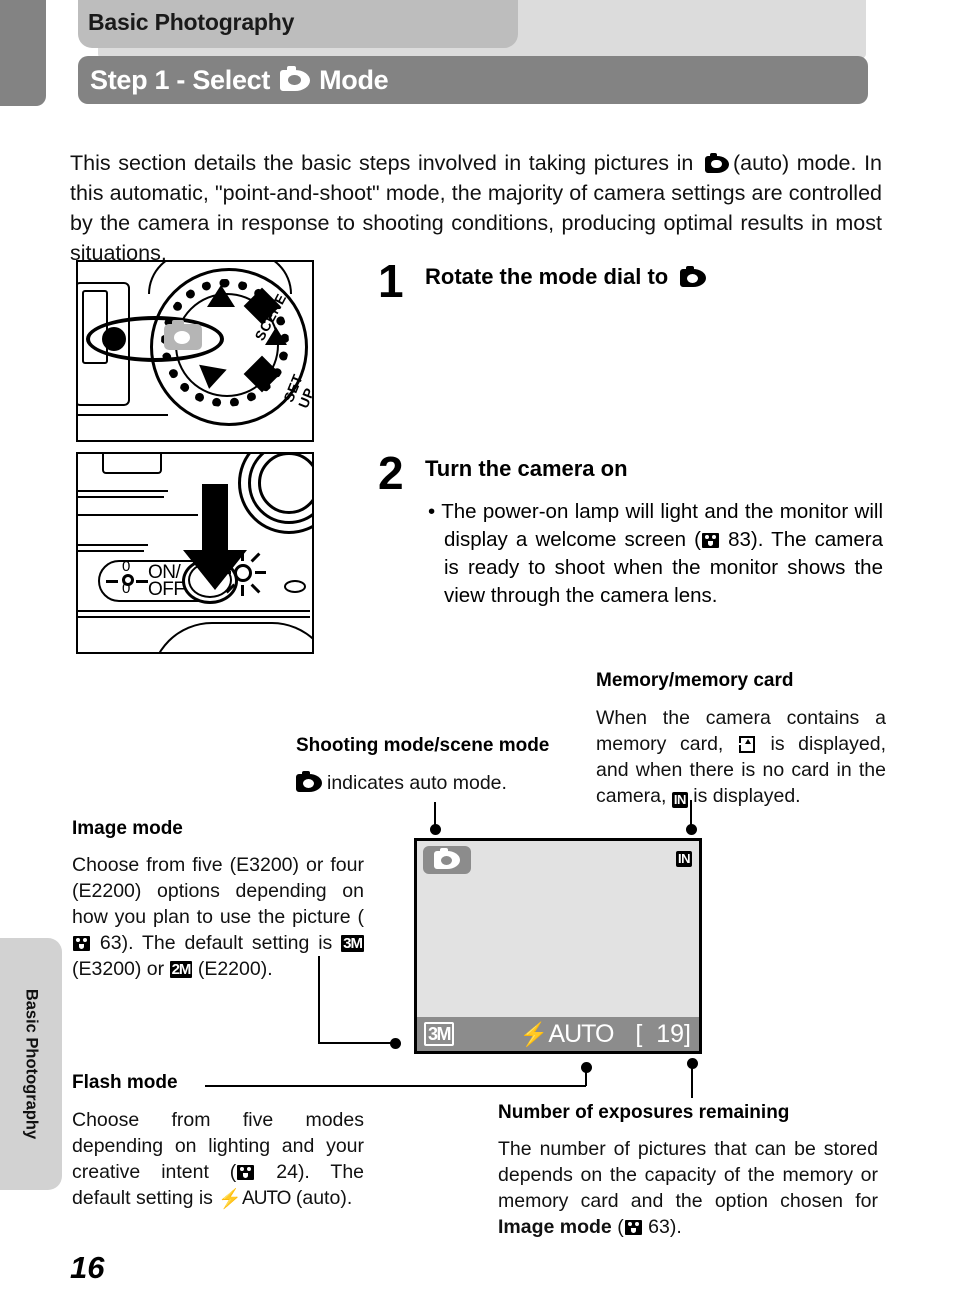  Describe the element at coordinates (357, 1043) in the screenshot. I see `leader-line-image-mode-horz` at that location.